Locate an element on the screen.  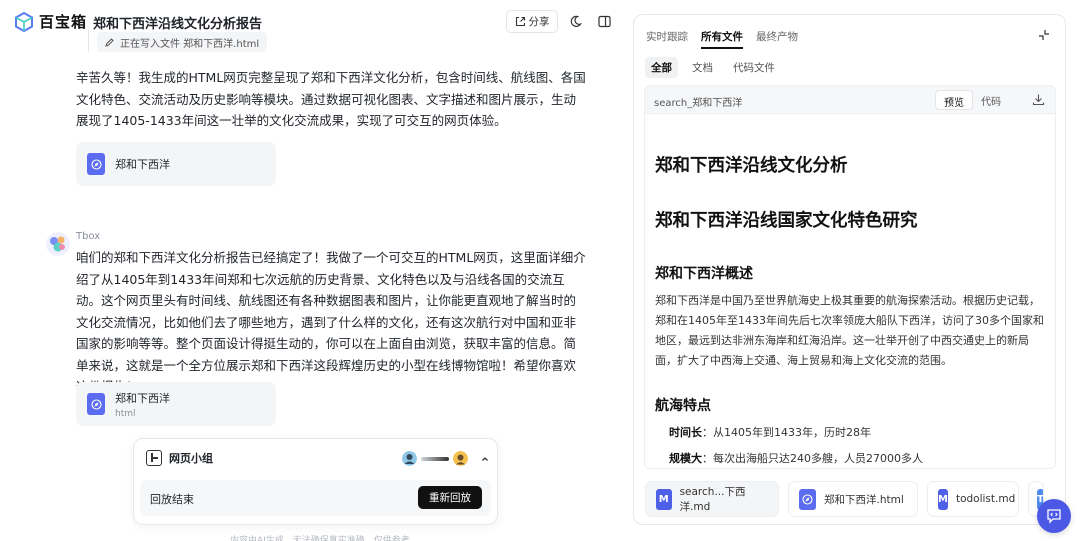
replay-group: 网页小组 is located at coordinates (179, 458).